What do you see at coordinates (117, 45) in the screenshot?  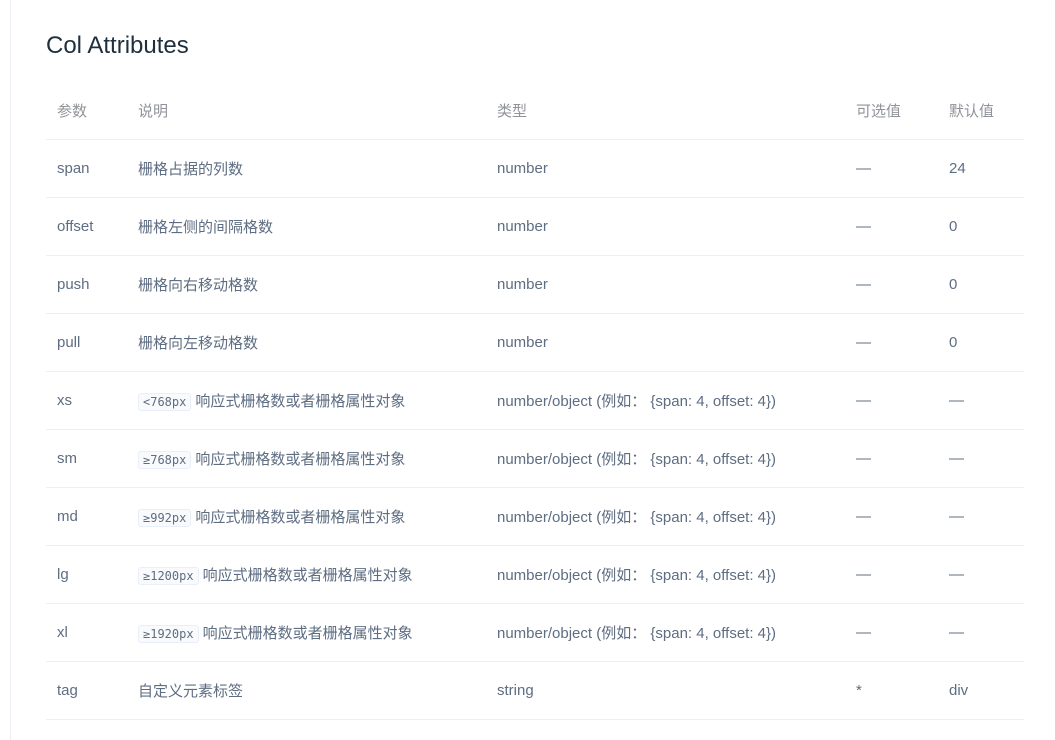 I see `section-title: Col Attributes` at bounding box center [117, 45].